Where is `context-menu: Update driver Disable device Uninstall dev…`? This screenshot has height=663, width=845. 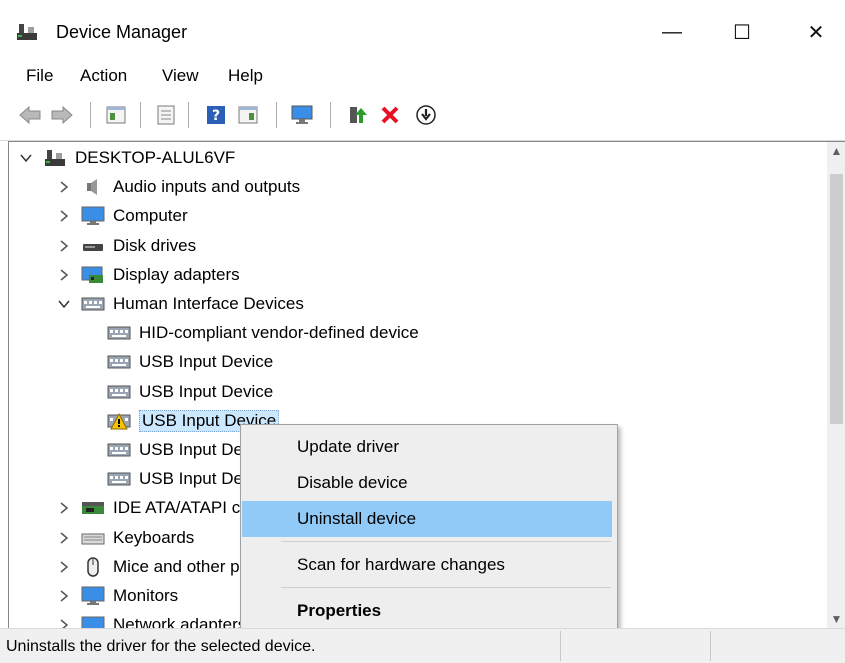 context-menu: Update driver Disable device Uninstall dev… is located at coordinates (429, 529).